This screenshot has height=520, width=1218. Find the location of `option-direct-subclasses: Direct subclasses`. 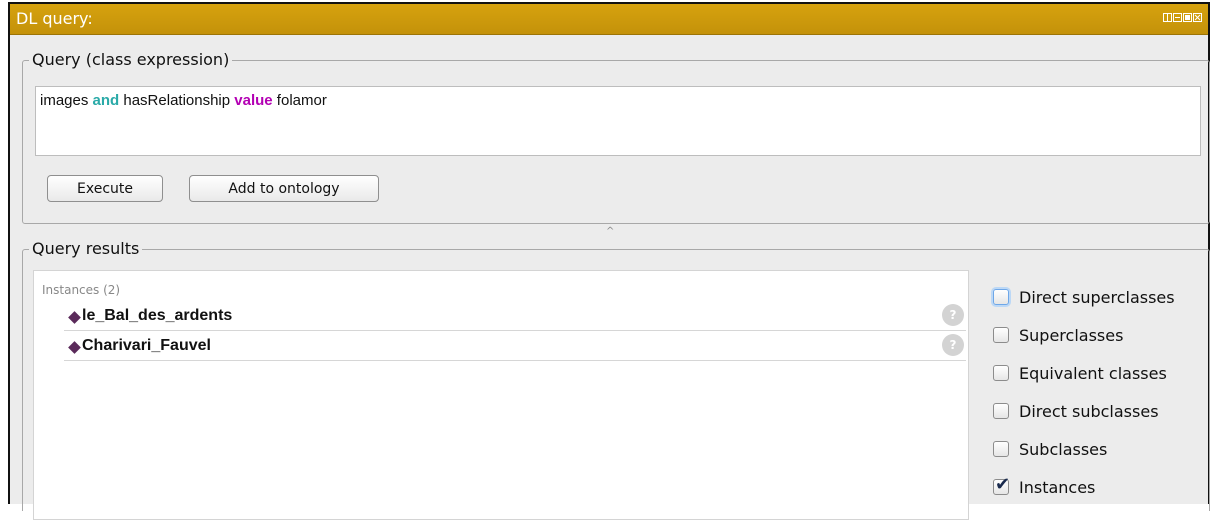

option-direct-subclasses: Direct subclasses is located at coordinates (1076, 411).